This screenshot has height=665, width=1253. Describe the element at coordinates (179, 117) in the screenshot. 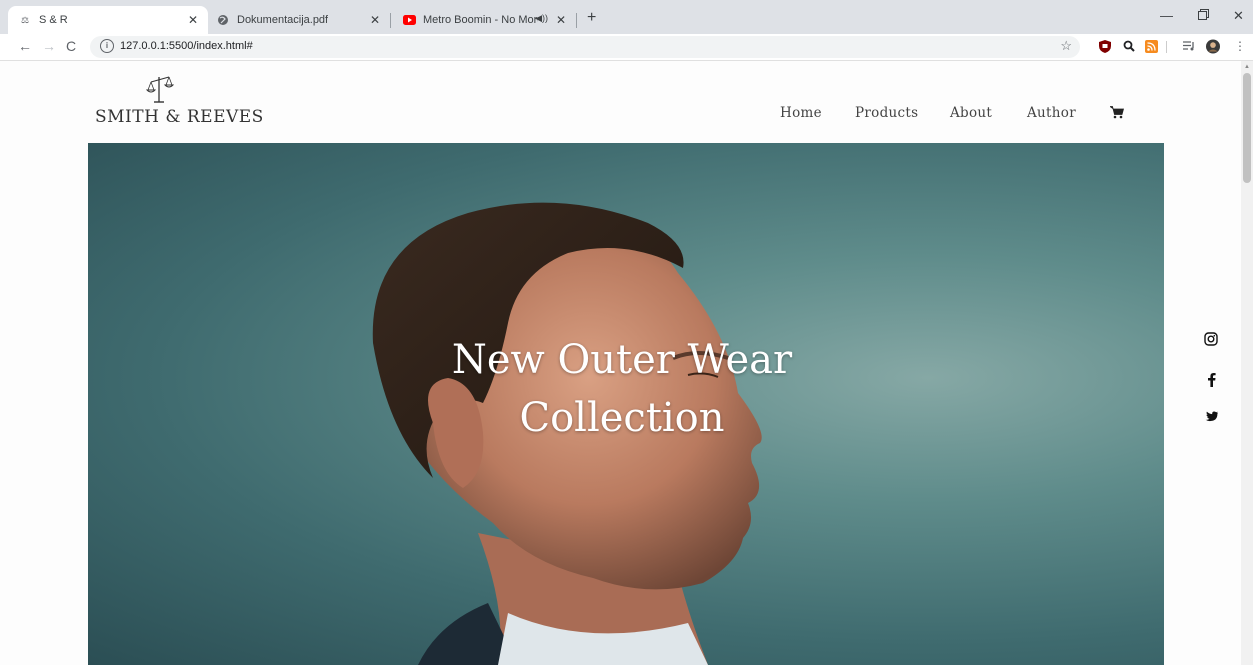

I see `logo-text: SMITH & REEVES` at that location.